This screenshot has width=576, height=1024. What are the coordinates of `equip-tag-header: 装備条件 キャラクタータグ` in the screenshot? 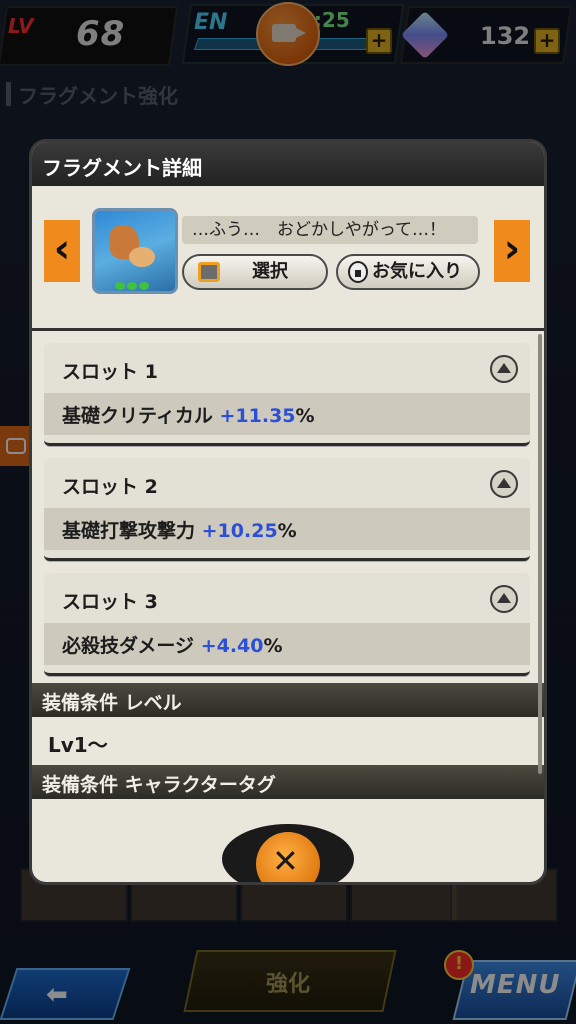 It's located at (288, 782).